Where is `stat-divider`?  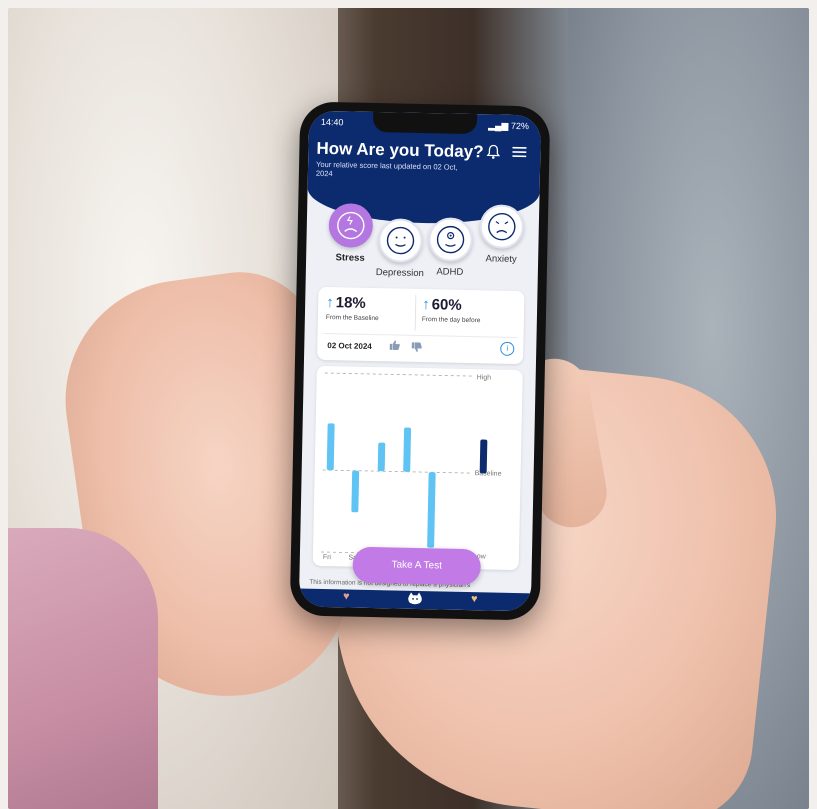
stat-divider is located at coordinates (415, 312).